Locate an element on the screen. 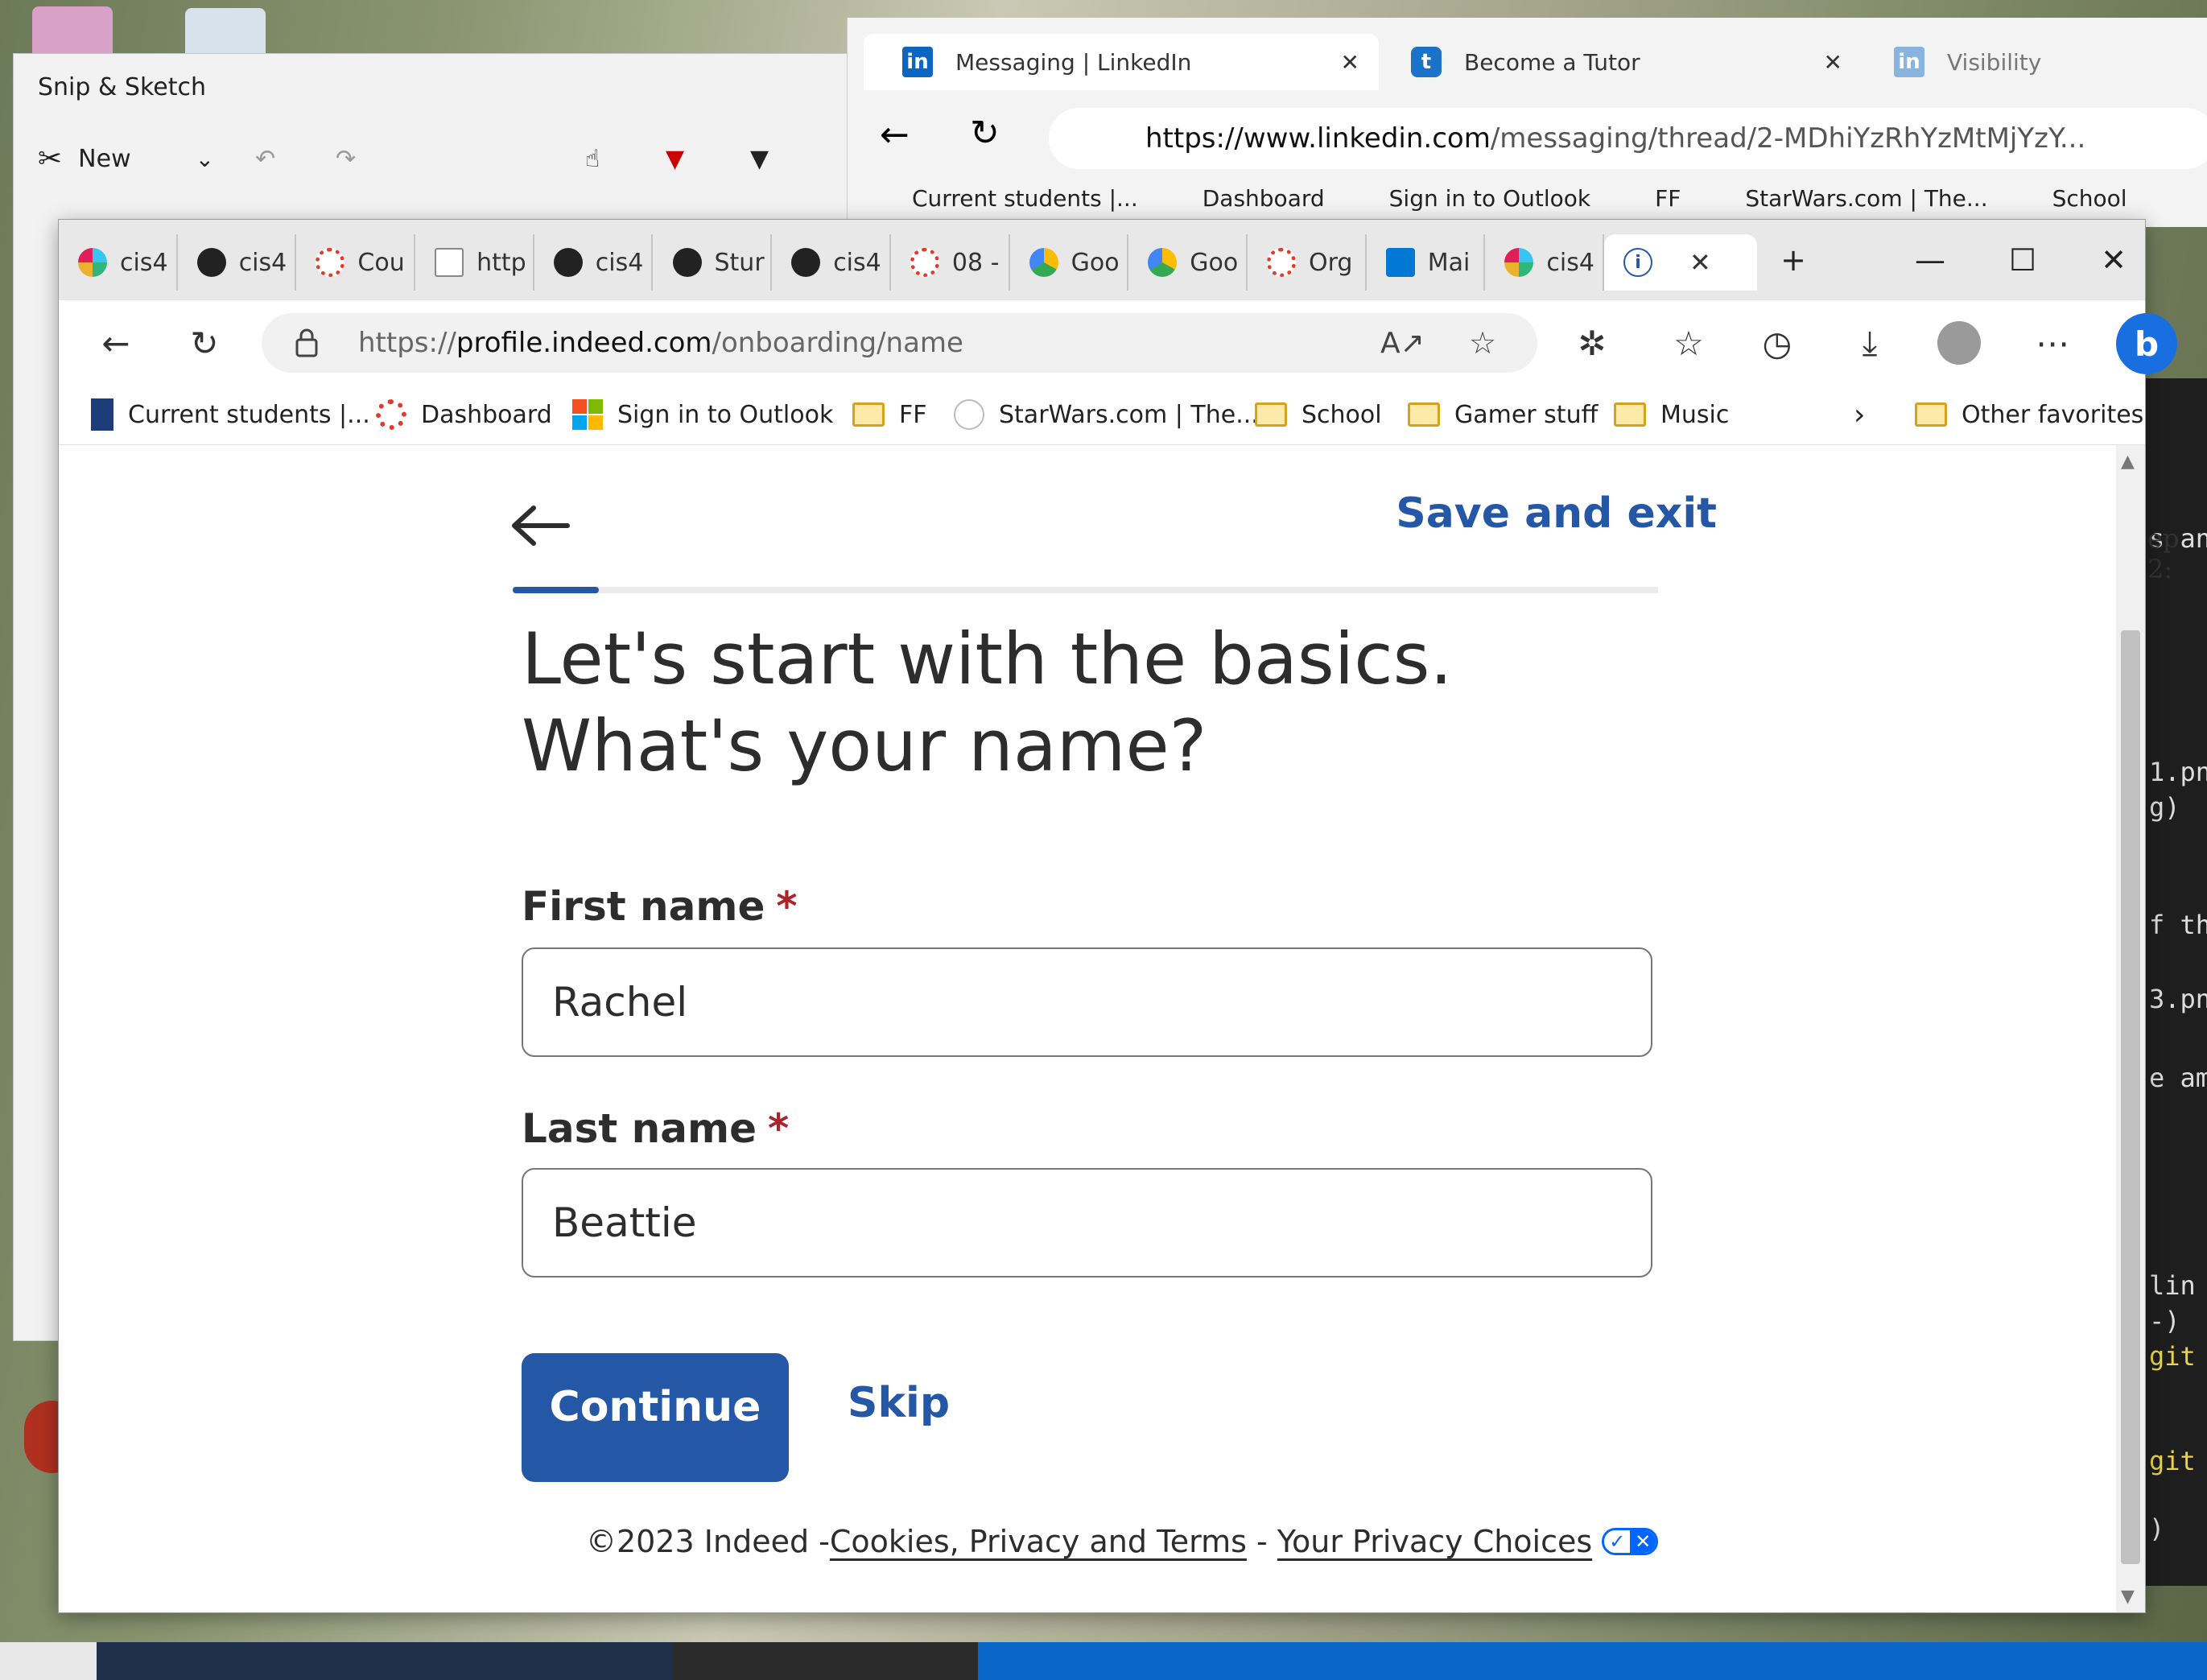  tab-label: Visibility is located at coordinates (1995, 62).